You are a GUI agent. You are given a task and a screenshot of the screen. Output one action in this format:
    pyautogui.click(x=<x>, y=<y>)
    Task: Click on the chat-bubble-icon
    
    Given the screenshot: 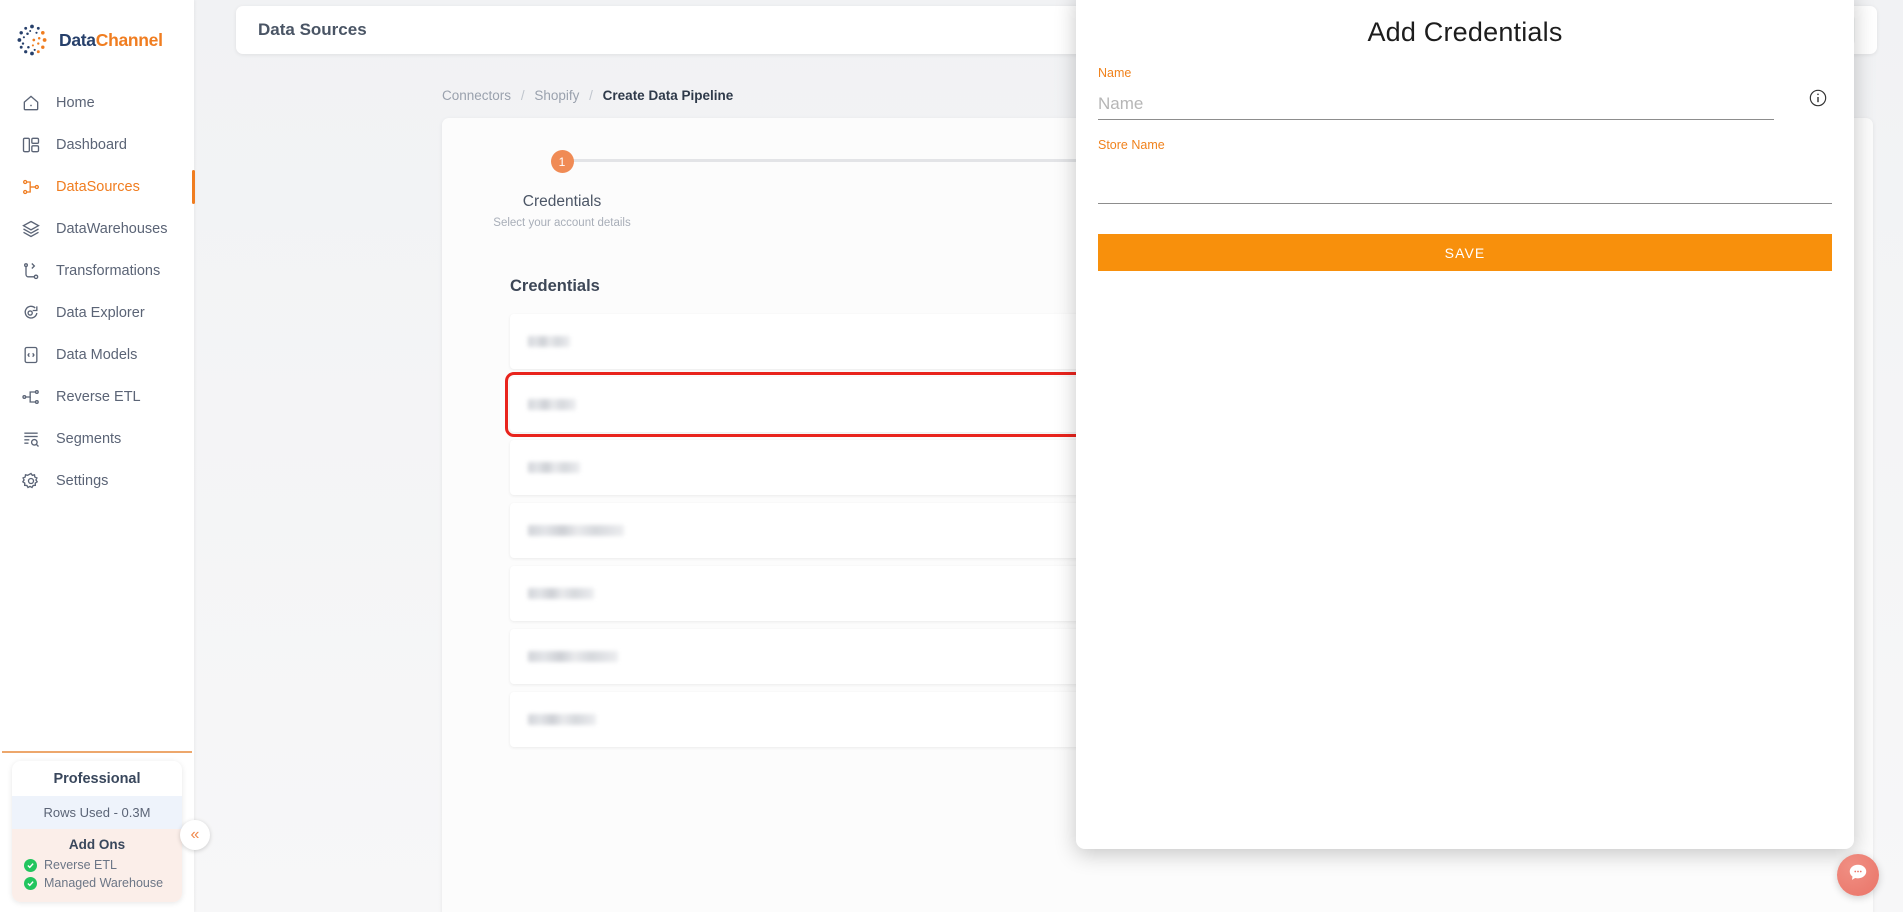 What is the action you would take?
    pyautogui.click(x=1858, y=875)
    